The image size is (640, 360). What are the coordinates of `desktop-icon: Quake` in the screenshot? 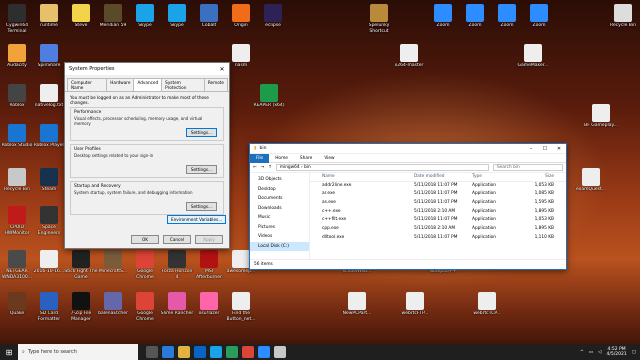 It's located at (17, 304).